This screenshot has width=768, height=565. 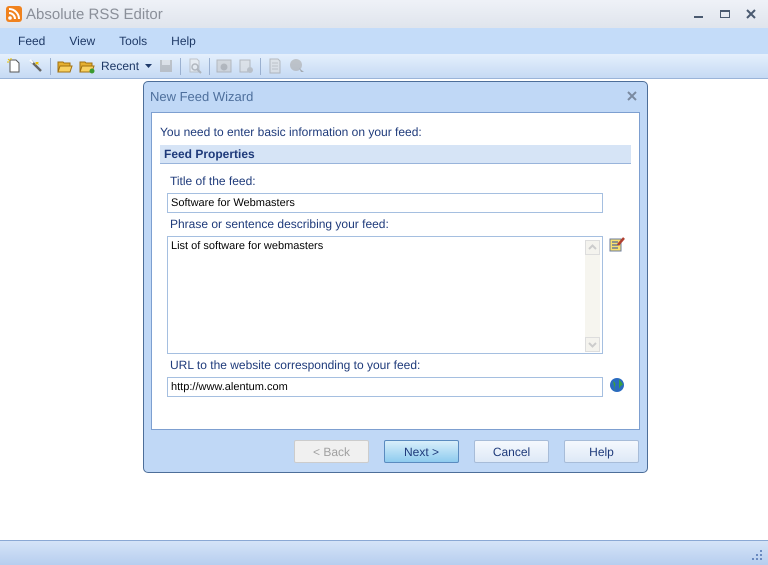 I want to click on resize-grip-icon, so click(x=757, y=555).